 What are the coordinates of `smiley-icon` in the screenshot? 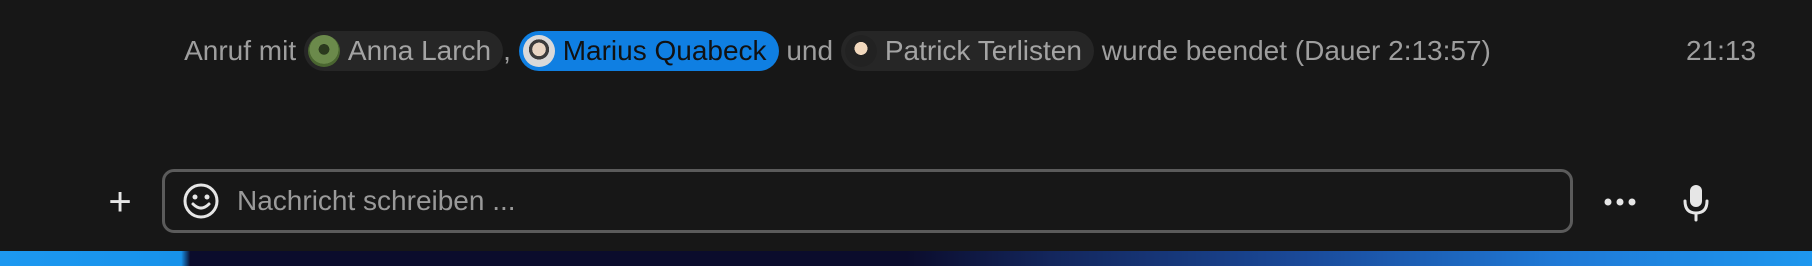 It's located at (201, 201).